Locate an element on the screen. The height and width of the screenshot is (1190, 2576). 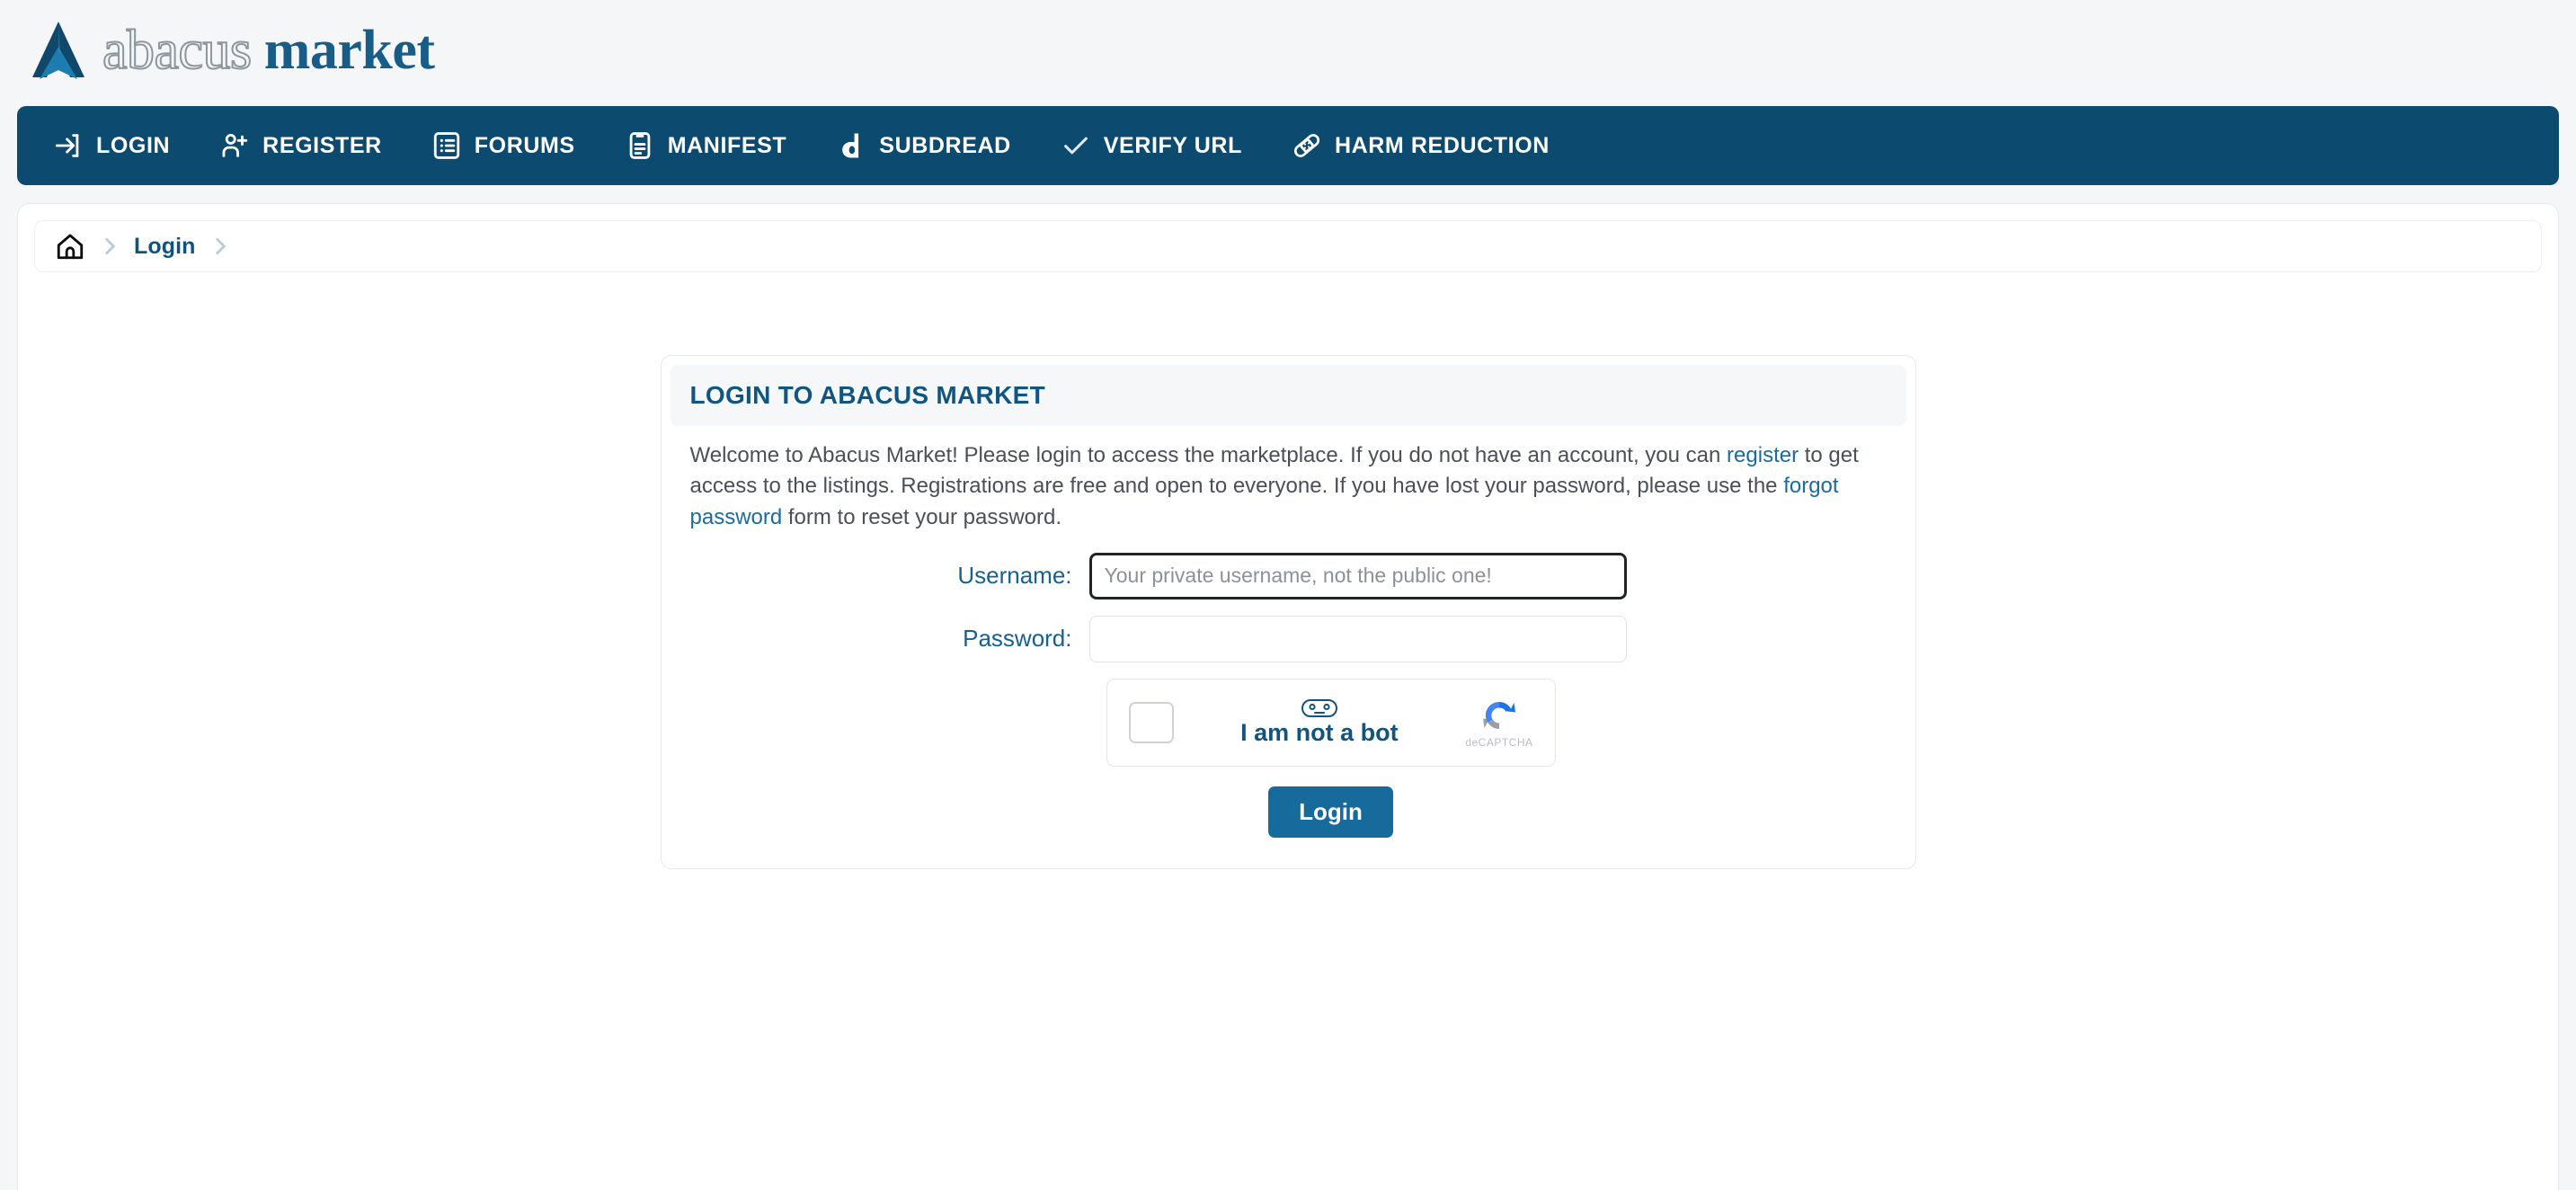
site-logo: abacus market is located at coordinates (233, 50).